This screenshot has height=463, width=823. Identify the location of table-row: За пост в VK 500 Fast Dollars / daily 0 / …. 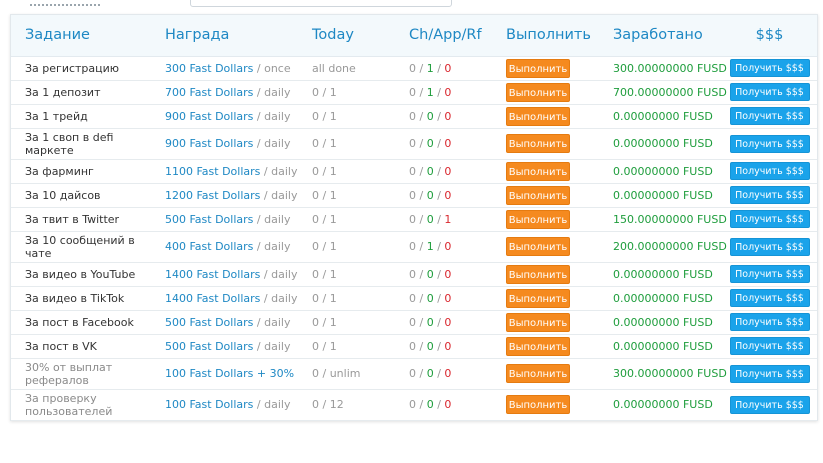
(414, 346).